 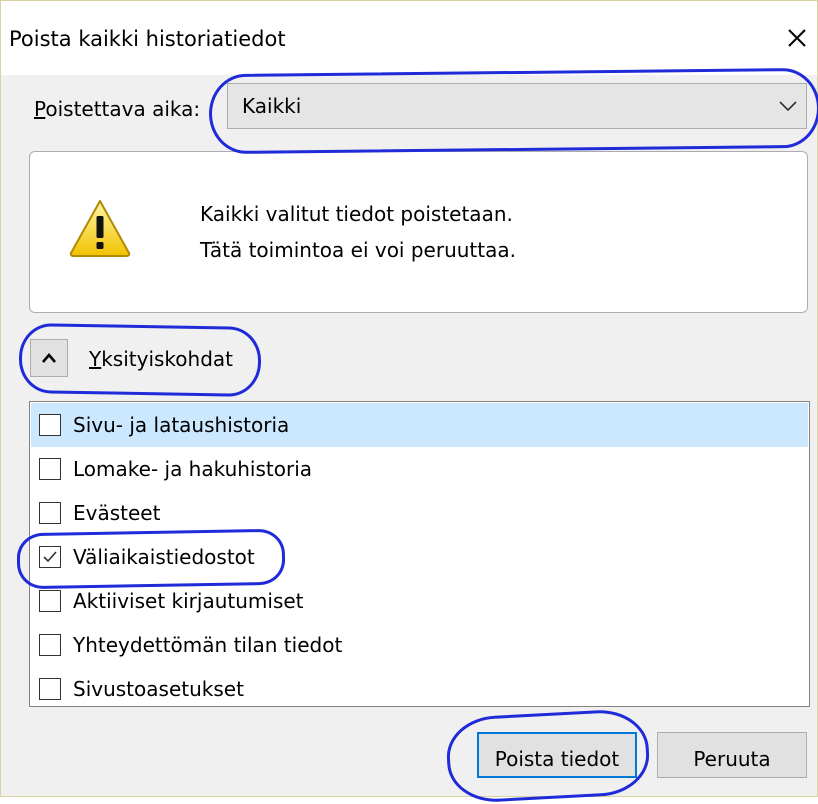 What do you see at coordinates (164, 557) in the screenshot?
I see `list-item-label: Väliaikaistiedostot` at bounding box center [164, 557].